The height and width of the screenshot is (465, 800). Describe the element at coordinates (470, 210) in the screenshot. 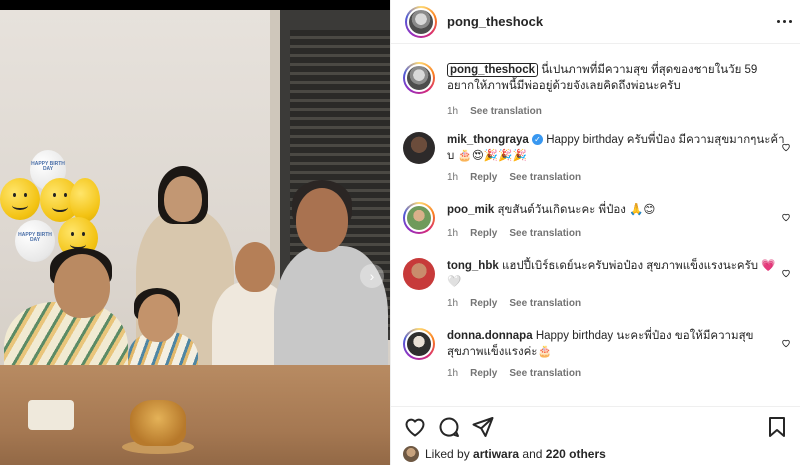

I see `comment-username: poo_mik` at that location.